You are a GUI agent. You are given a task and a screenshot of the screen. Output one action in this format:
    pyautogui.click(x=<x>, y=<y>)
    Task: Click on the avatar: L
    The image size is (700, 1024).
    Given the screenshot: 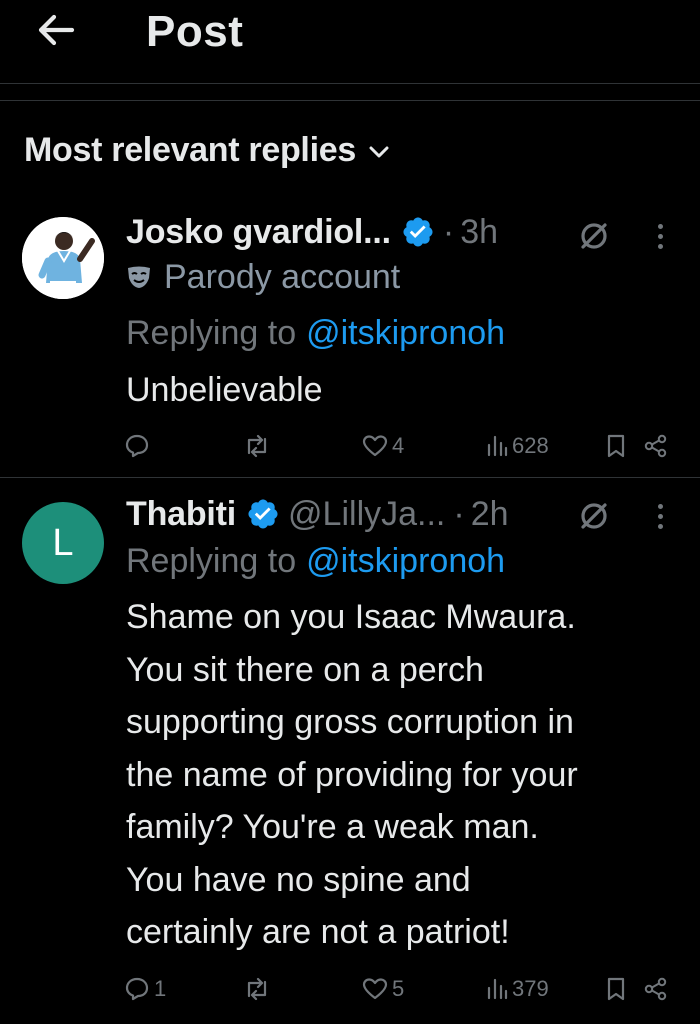 What is the action you would take?
    pyautogui.click(x=63, y=543)
    